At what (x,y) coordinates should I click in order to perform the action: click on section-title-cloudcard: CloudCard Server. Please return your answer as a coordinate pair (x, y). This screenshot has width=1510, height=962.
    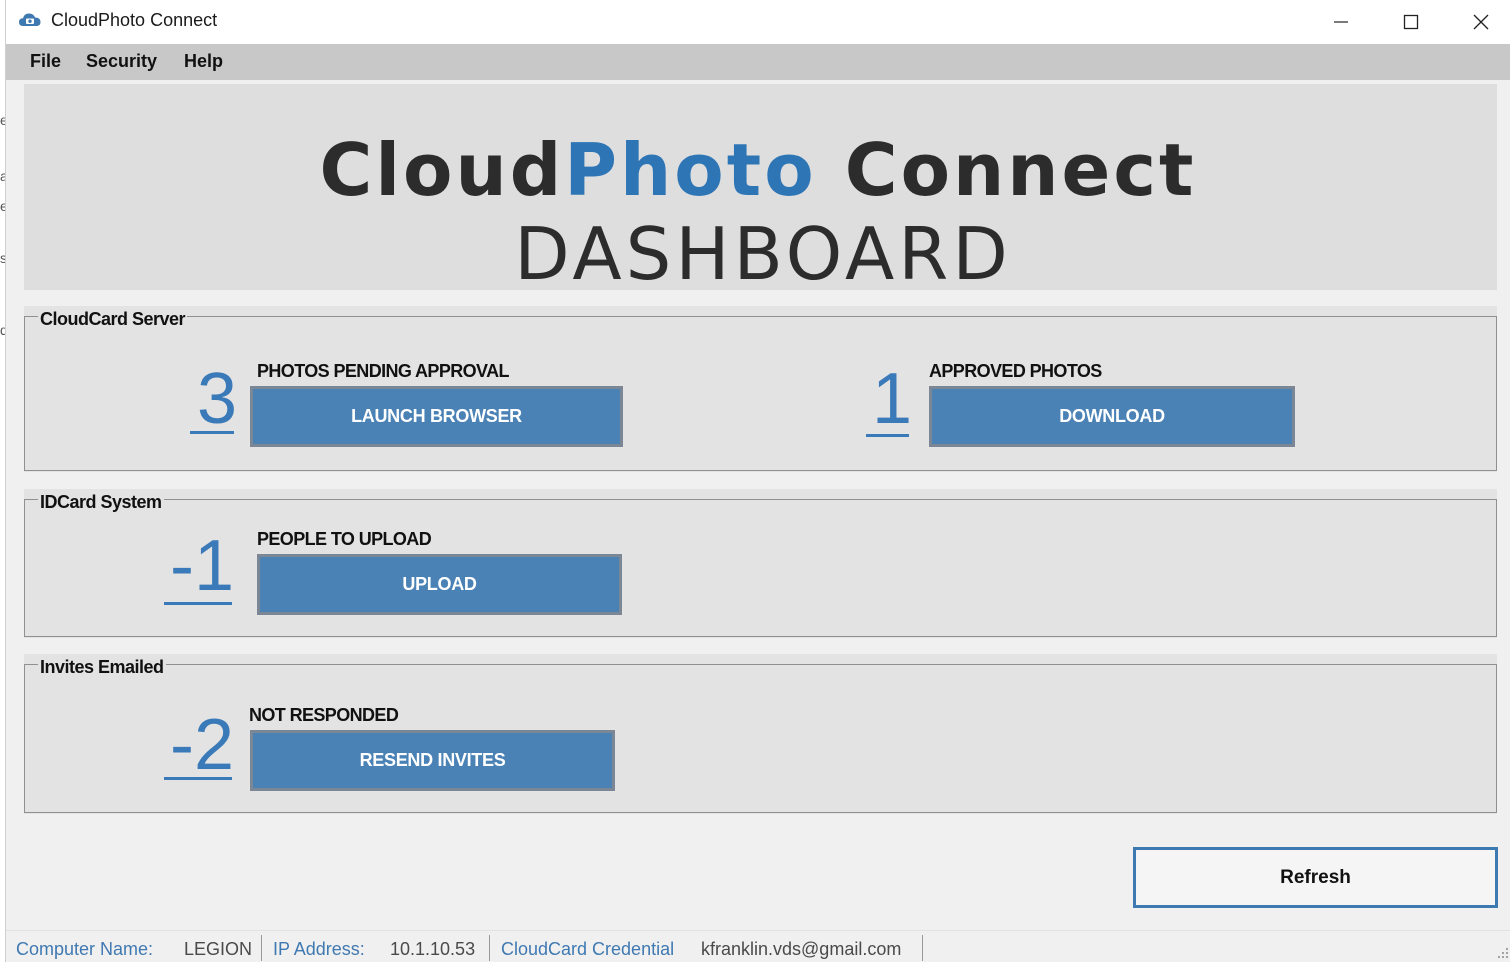
    Looking at the image, I should click on (113, 319).